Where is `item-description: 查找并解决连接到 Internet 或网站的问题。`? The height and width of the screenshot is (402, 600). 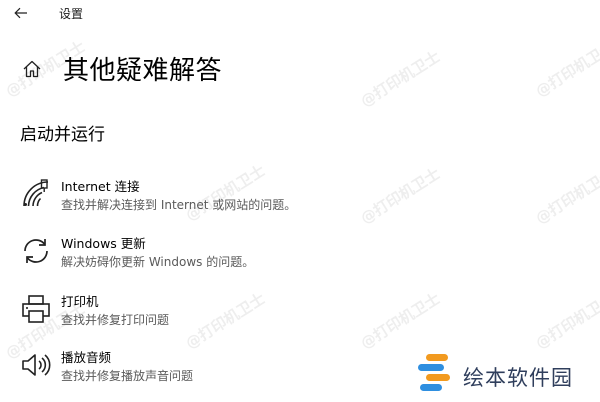 item-description: 查找并解决连接到 Internet 或网站的问题。 is located at coordinates (179, 205).